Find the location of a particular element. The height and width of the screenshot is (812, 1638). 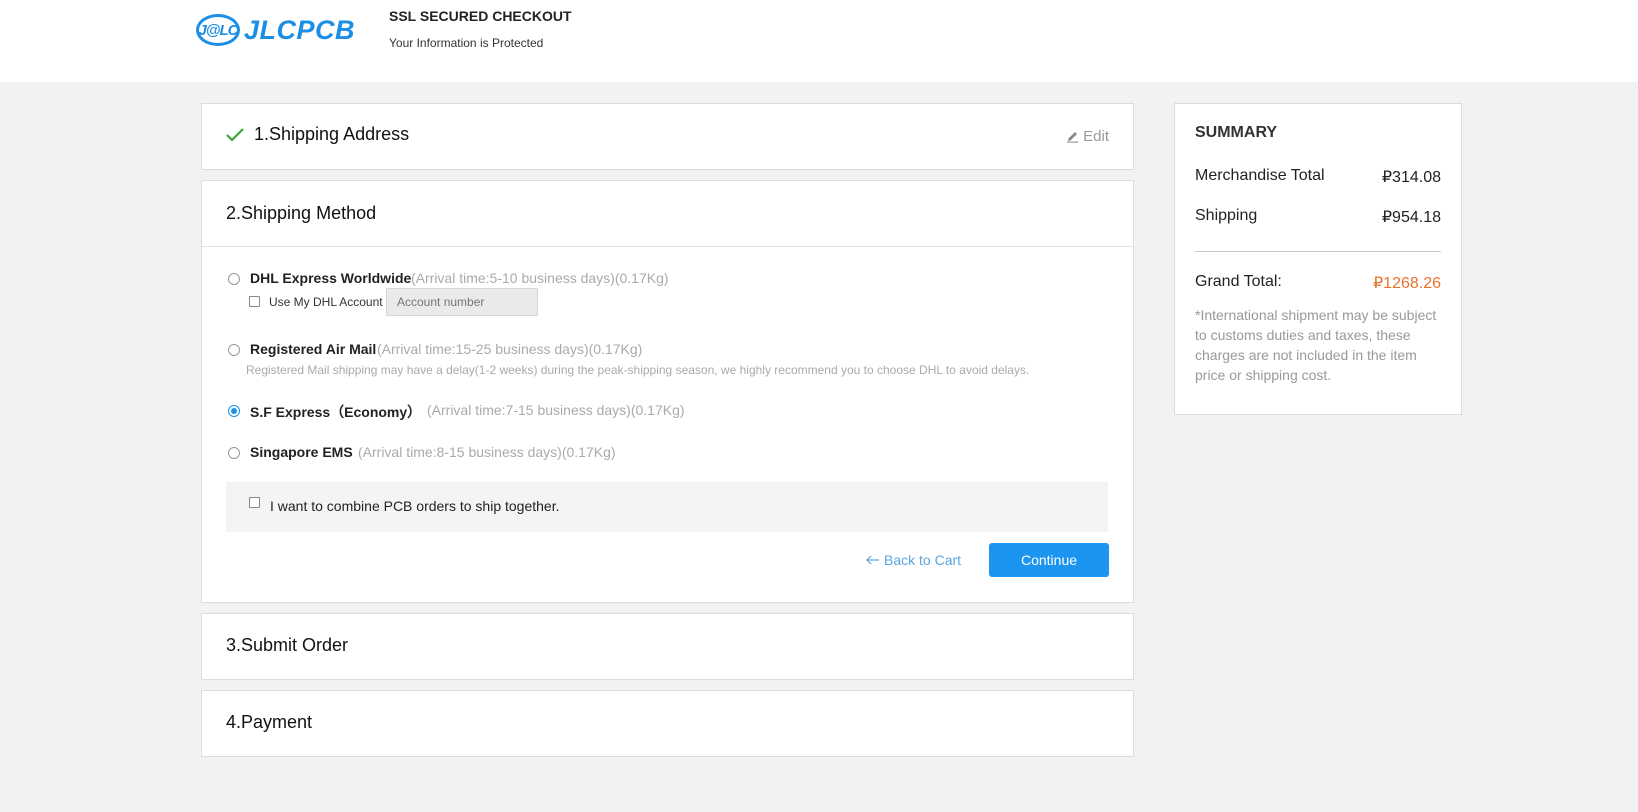

logo-text: JLCPCB is located at coordinates (300, 29).